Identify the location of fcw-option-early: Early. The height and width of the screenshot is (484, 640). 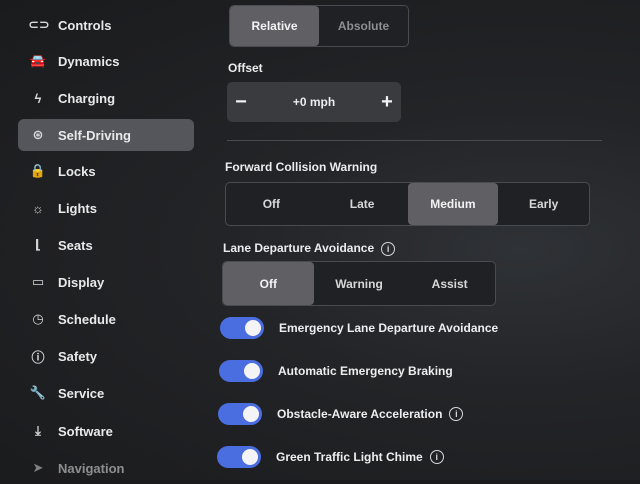
(543, 204).